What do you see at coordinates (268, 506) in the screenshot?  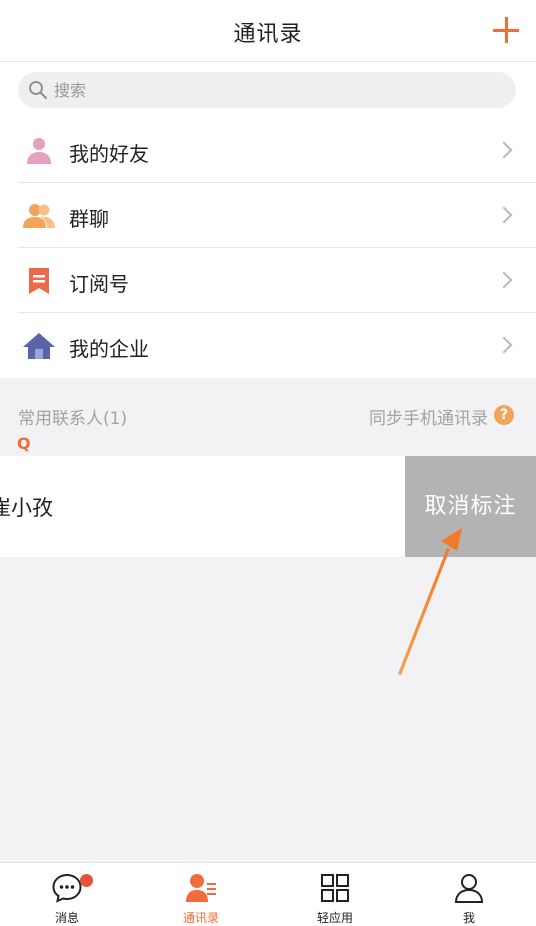 I see `contact-row: 崔小孜 取消标注` at bounding box center [268, 506].